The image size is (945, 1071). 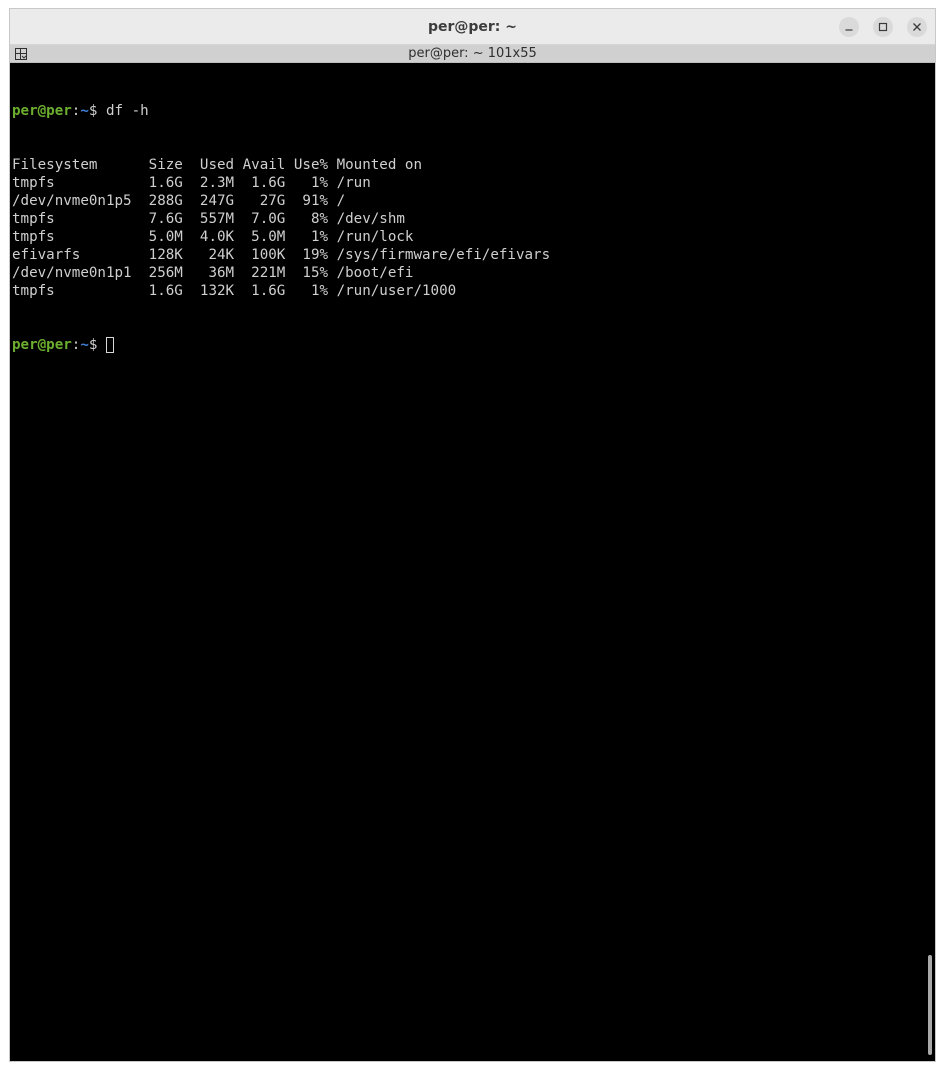 I want to click on df-output-row: tmpfs 1.6G 2.3M 1.6G 1% /run, so click(x=191, y=183).